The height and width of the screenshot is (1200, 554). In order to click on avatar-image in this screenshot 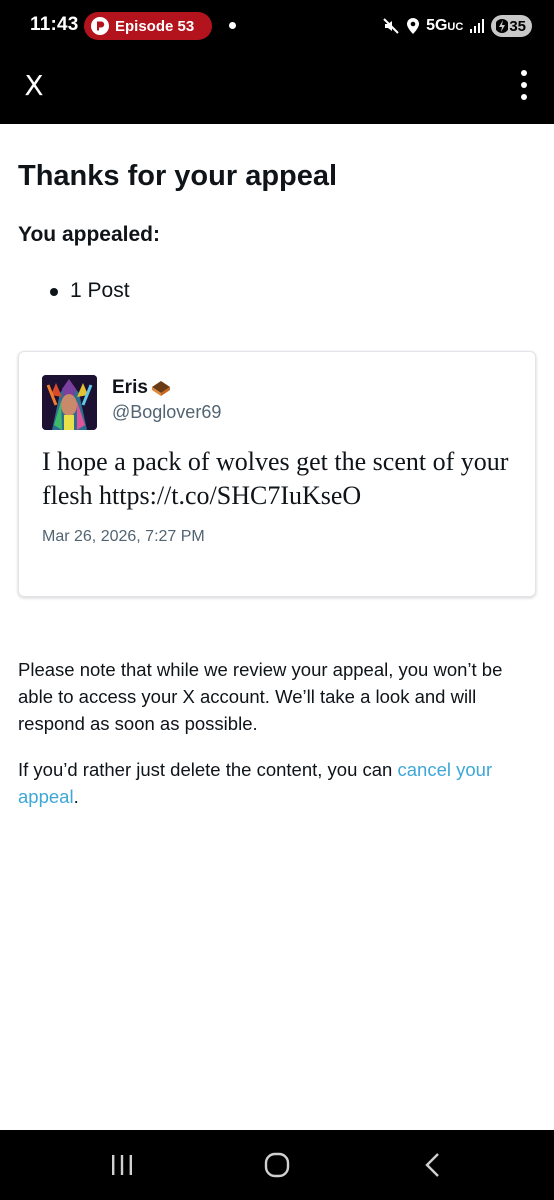, I will do `click(69, 402)`.